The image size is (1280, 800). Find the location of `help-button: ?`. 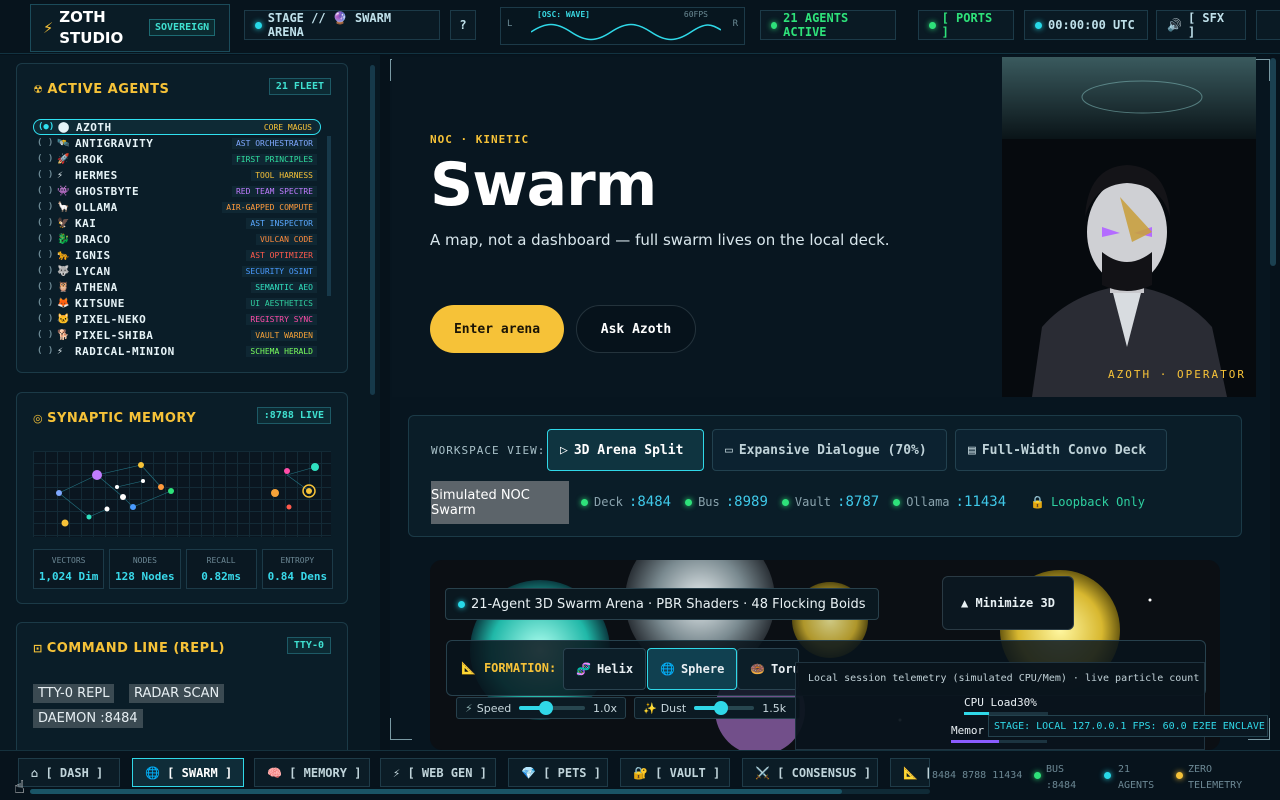

help-button: ? is located at coordinates (463, 25).